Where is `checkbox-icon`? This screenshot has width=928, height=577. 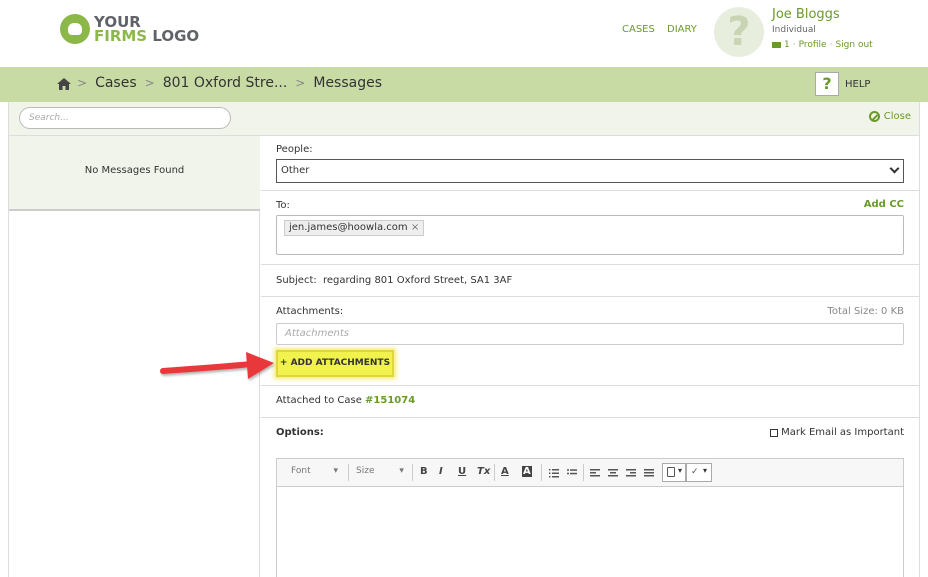
checkbox-icon is located at coordinates (774, 432).